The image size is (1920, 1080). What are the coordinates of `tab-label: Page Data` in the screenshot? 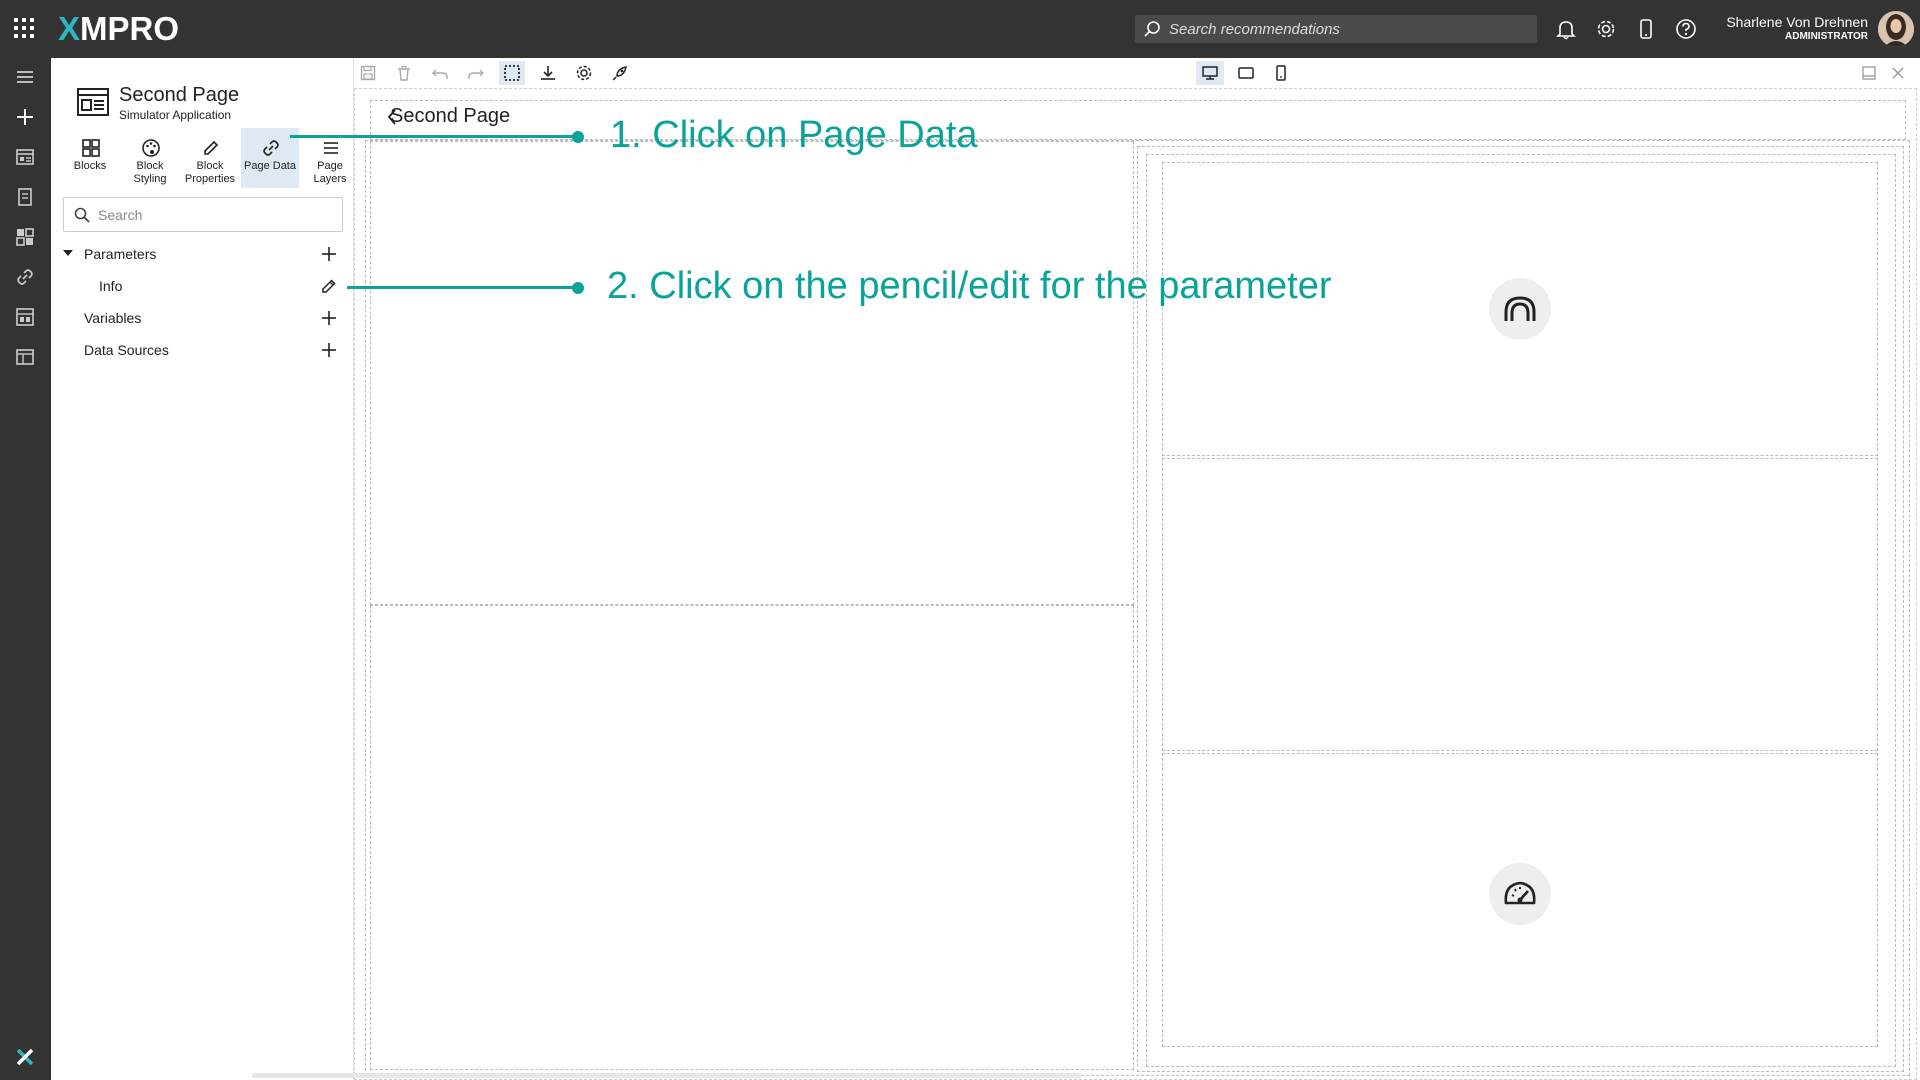 It's located at (270, 166).